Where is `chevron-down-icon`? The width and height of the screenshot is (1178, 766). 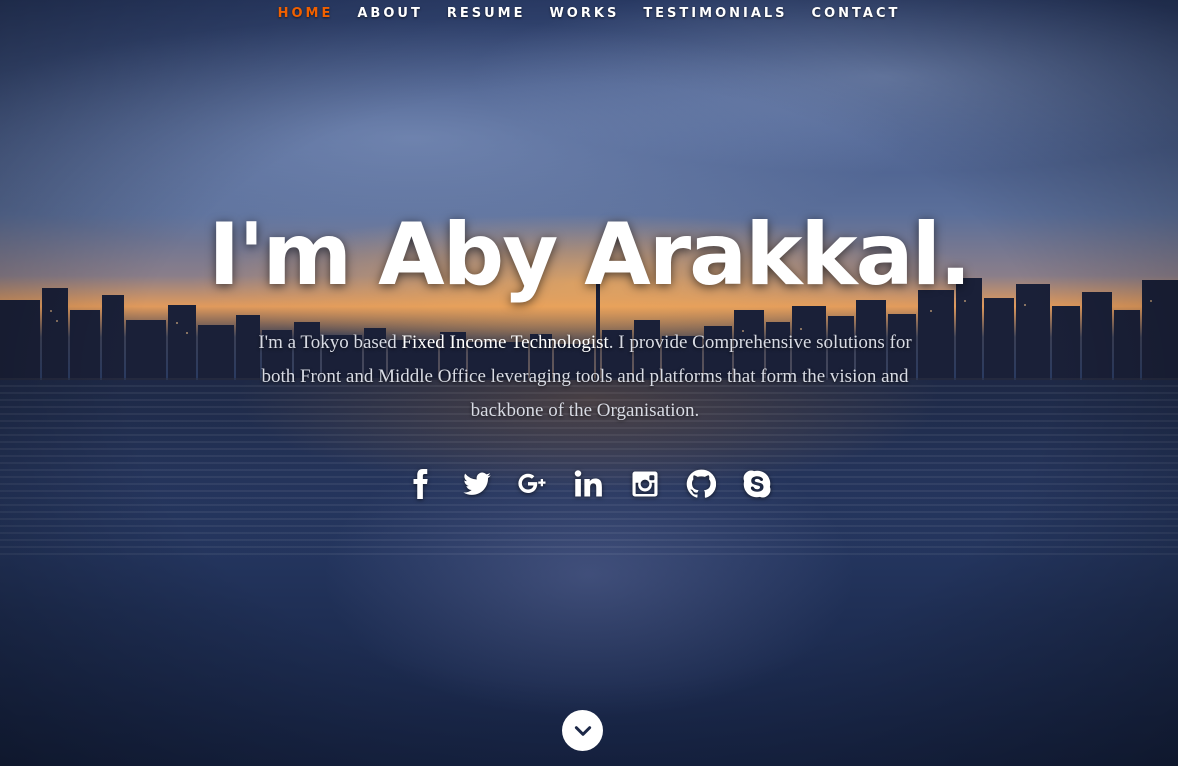 chevron-down-icon is located at coordinates (582, 730).